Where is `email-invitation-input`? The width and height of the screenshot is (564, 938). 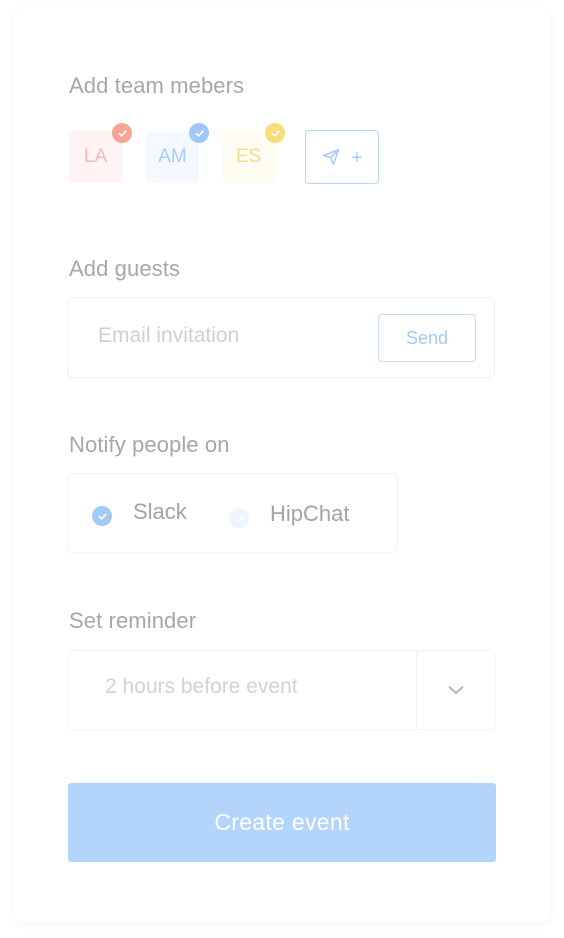
email-invitation-input is located at coordinates (233, 336).